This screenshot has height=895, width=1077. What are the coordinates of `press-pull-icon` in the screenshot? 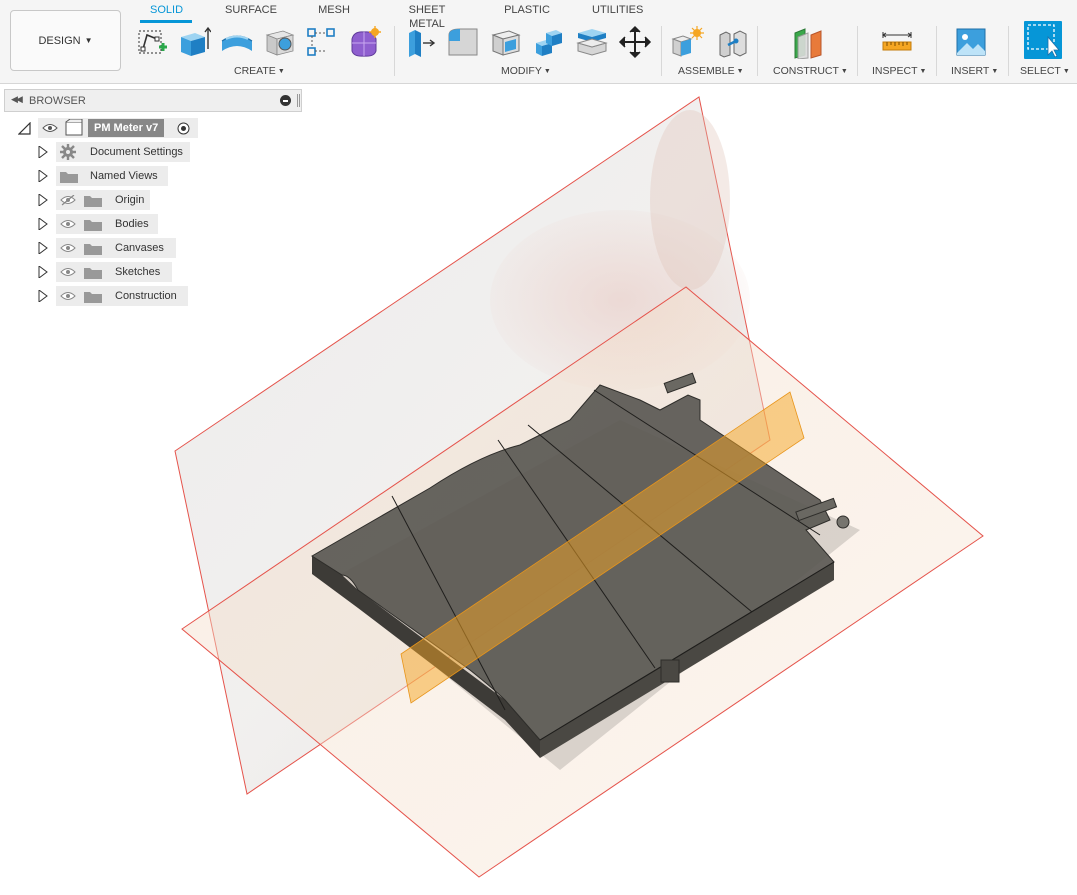 It's located at (420, 42).